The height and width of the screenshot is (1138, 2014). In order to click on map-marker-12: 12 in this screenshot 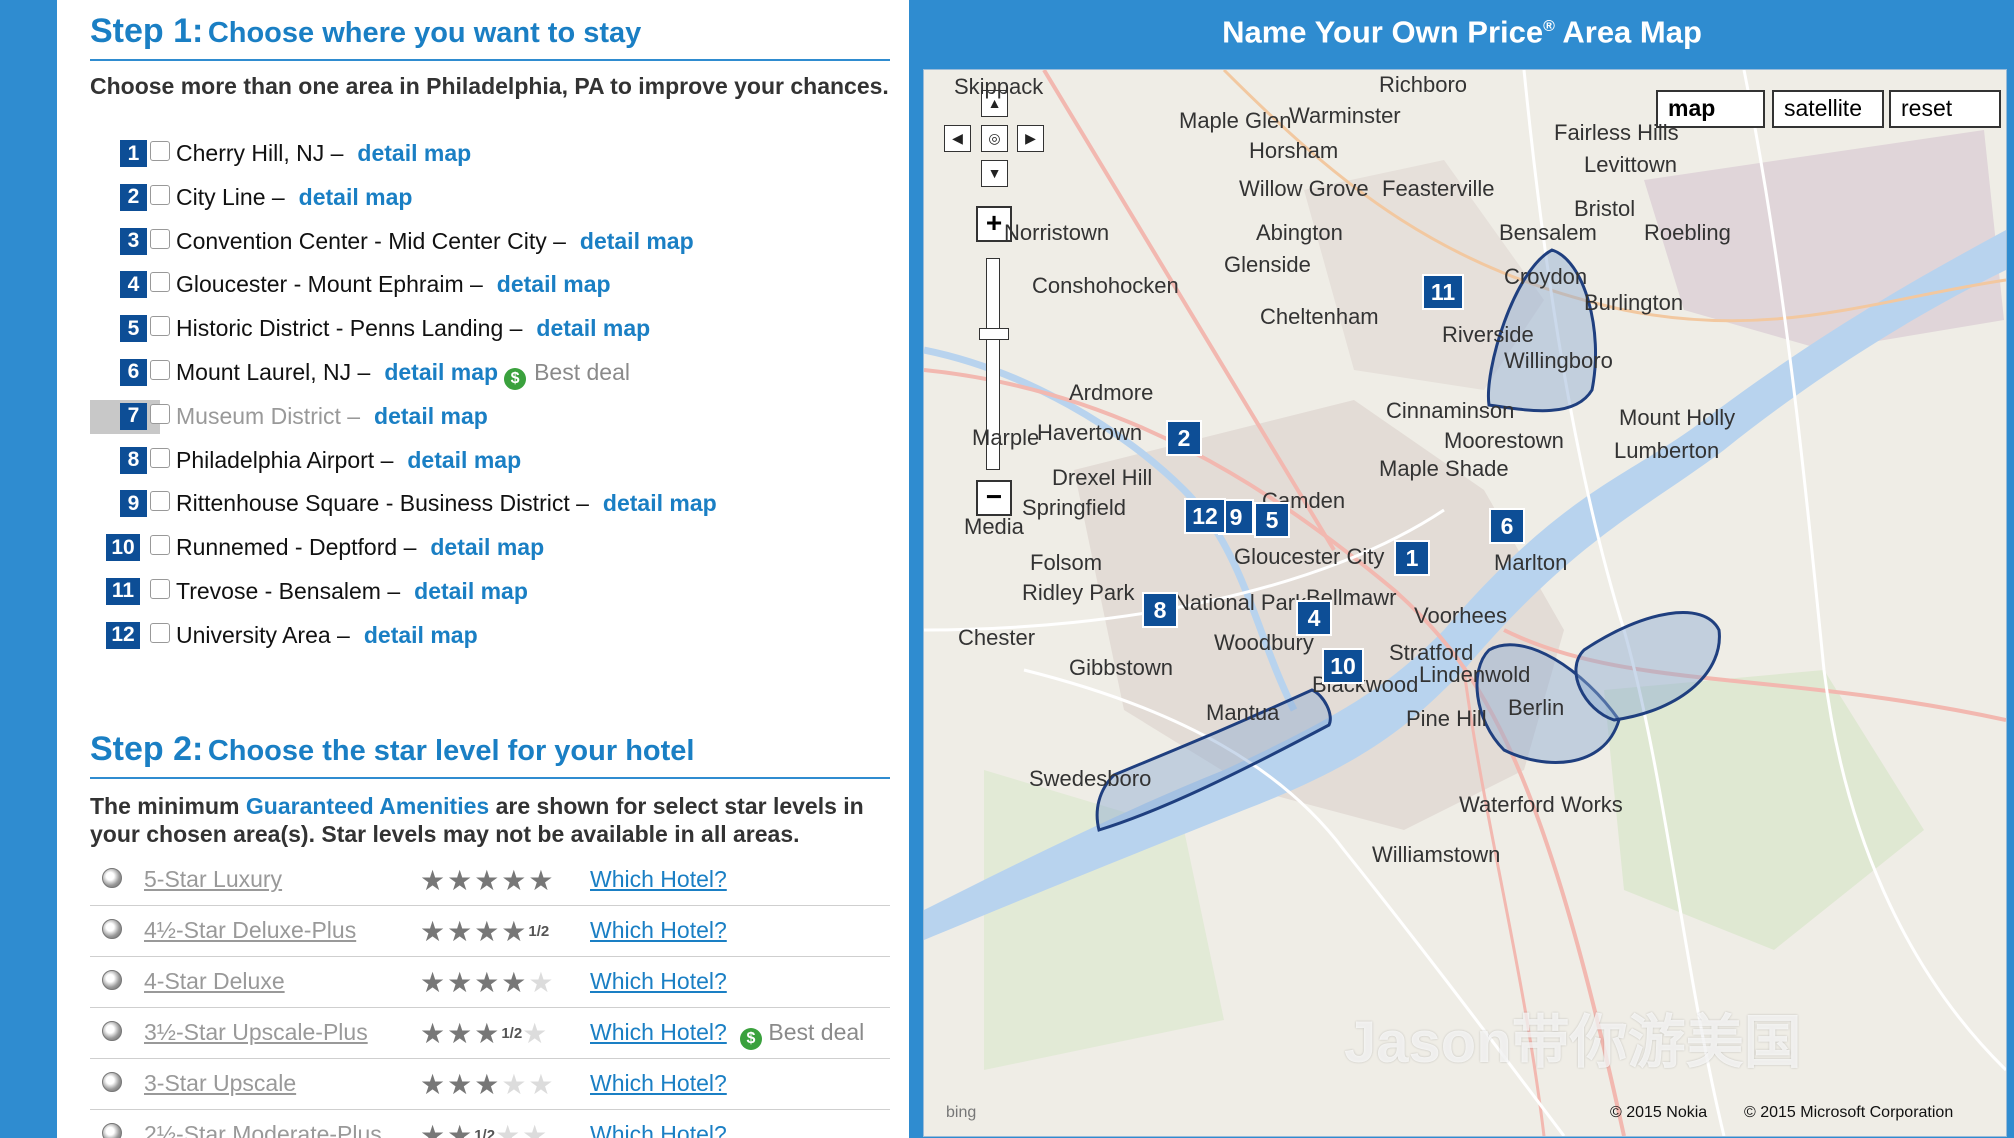, I will do `click(1205, 516)`.